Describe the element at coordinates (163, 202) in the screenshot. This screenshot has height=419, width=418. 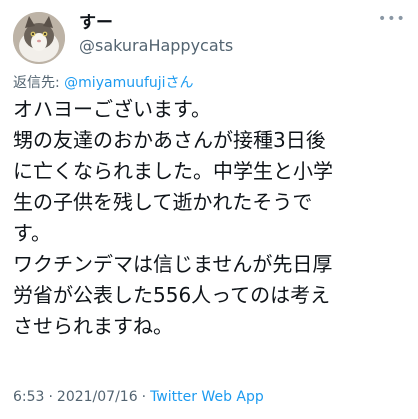
I see `tweet-text-line: 生の子供を残して逝かれたそうで` at that location.